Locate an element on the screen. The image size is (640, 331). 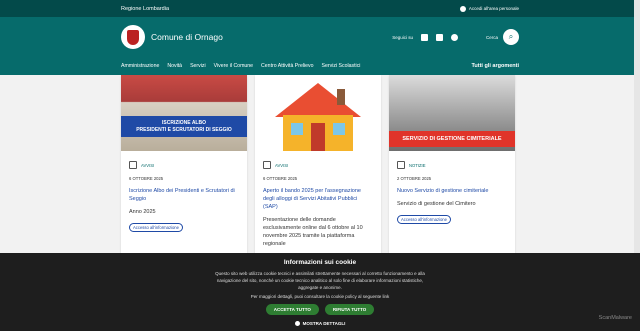
youtube-icon is located at coordinates (439, 37).